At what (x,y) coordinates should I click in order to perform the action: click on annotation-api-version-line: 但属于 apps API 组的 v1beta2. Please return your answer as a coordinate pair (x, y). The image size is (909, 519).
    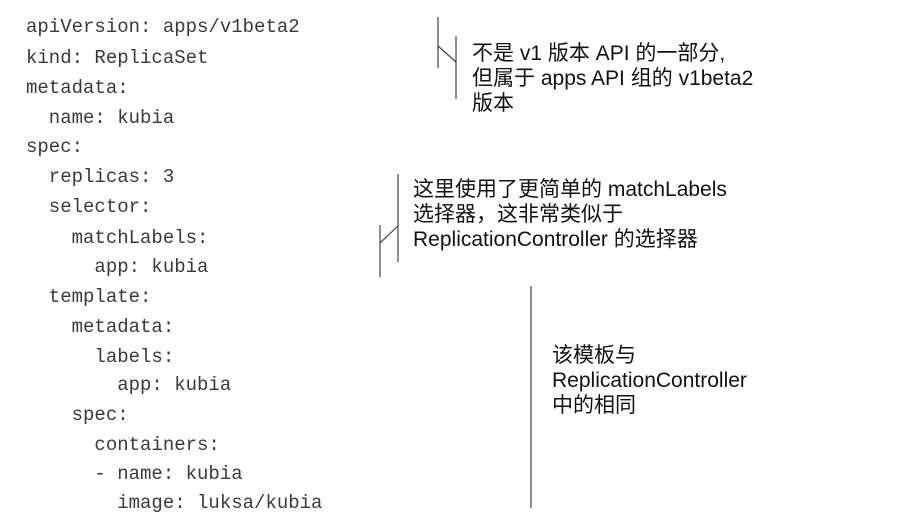
    Looking at the image, I should click on (613, 78).